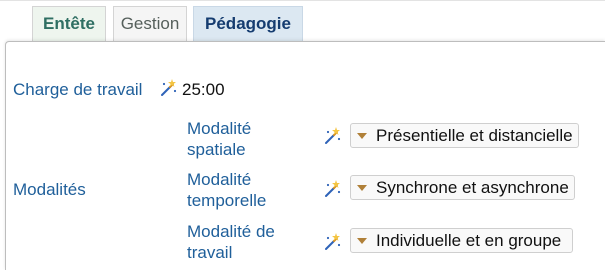 This screenshot has height=270, width=605. Describe the element at coordinates (474, 135) in the screenshot. I see `spatial-modality-value: Présentielle et distancielle` at that location.